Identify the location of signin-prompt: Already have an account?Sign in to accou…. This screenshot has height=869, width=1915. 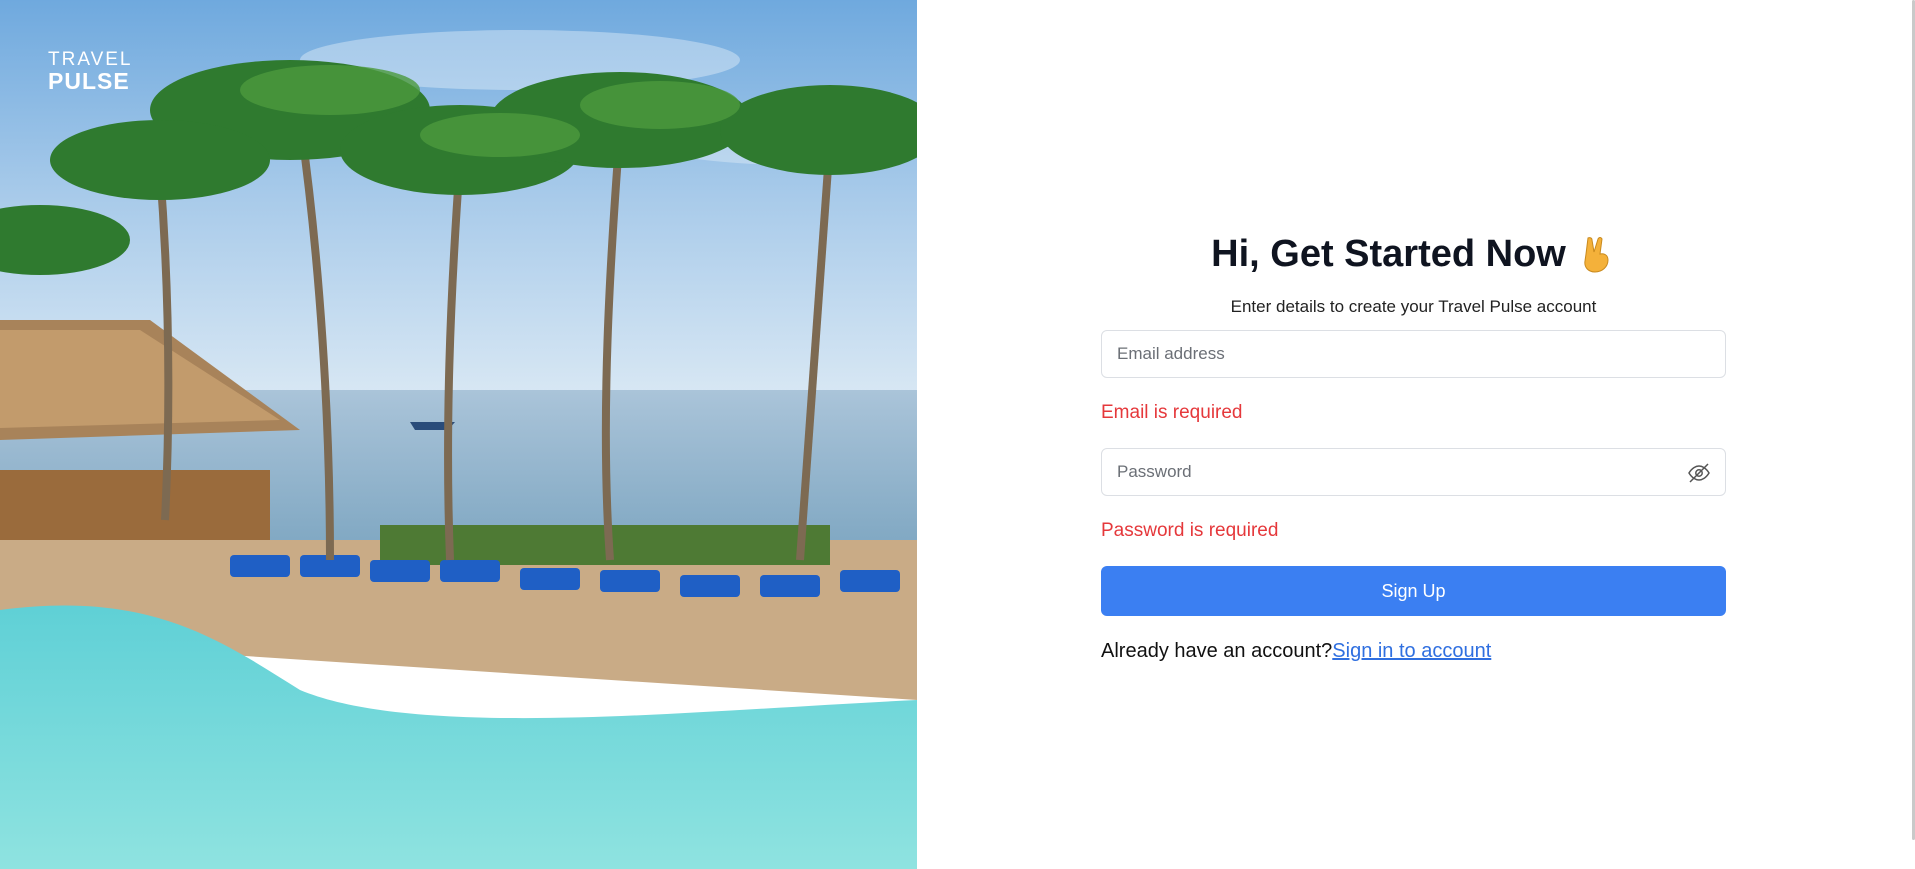
(1413, 651).